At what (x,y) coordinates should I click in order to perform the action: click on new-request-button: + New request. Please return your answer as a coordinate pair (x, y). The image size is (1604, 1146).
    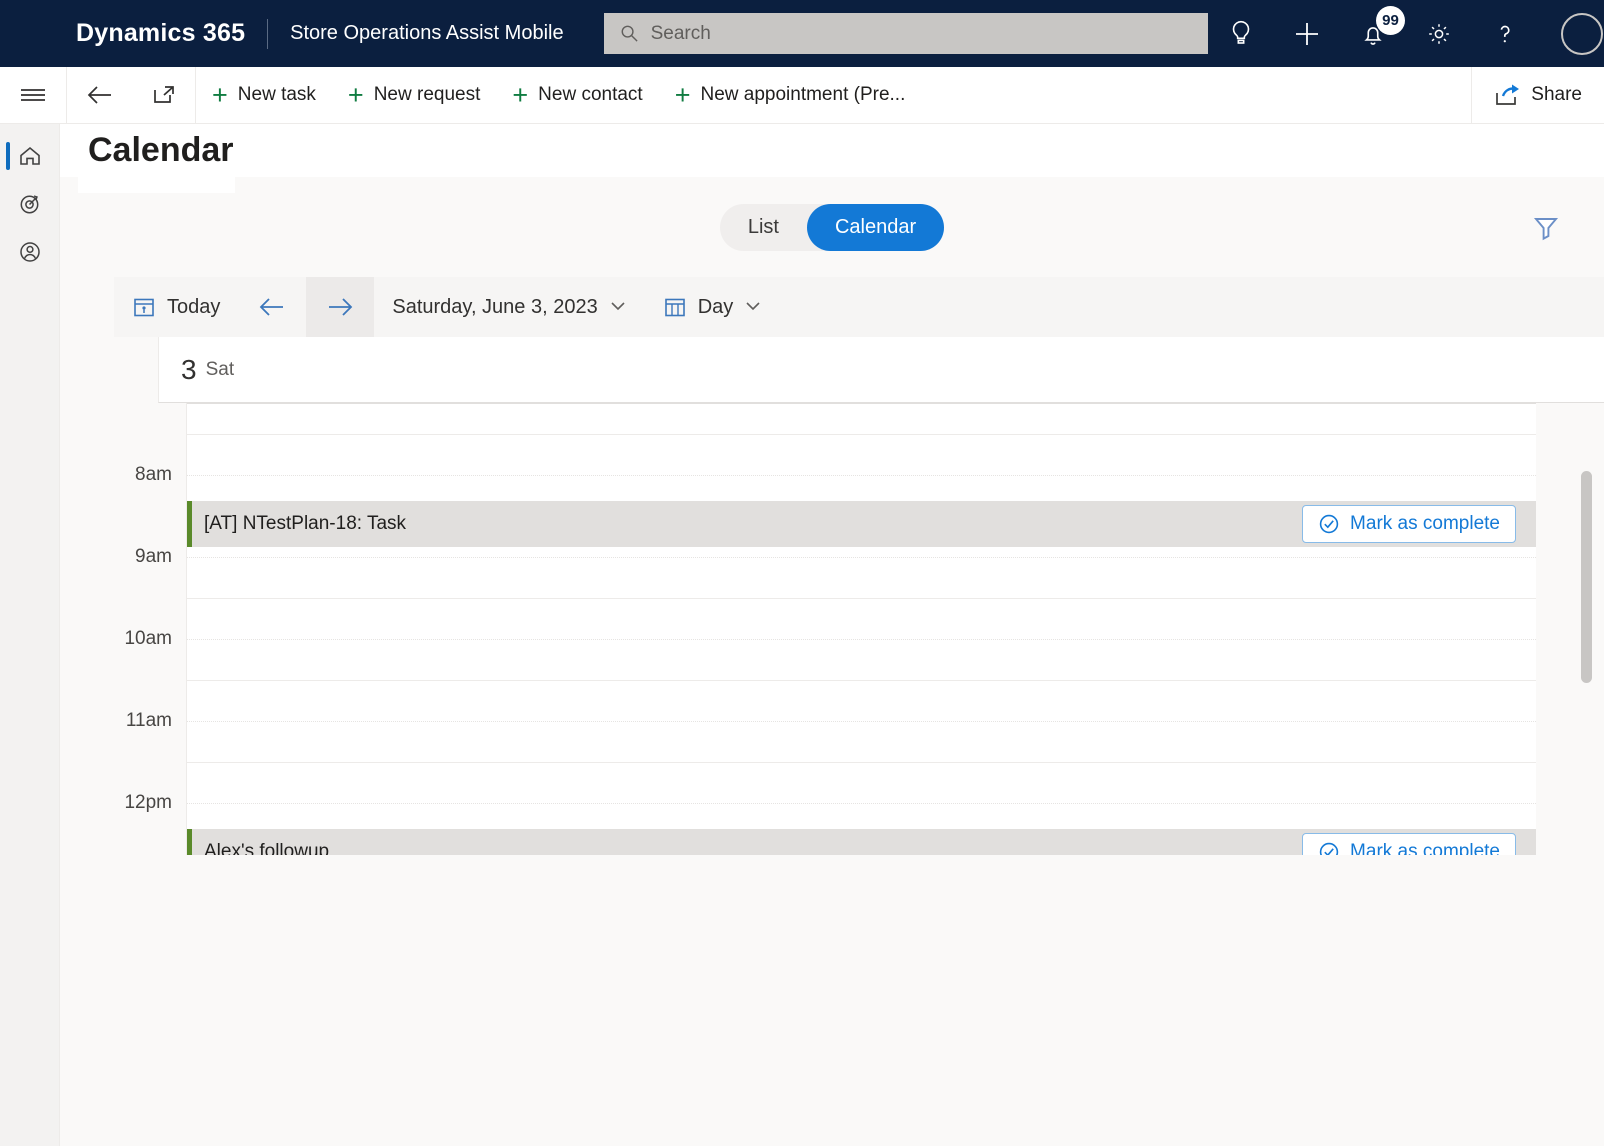
    Looking at the image, I should click on (414, 95).